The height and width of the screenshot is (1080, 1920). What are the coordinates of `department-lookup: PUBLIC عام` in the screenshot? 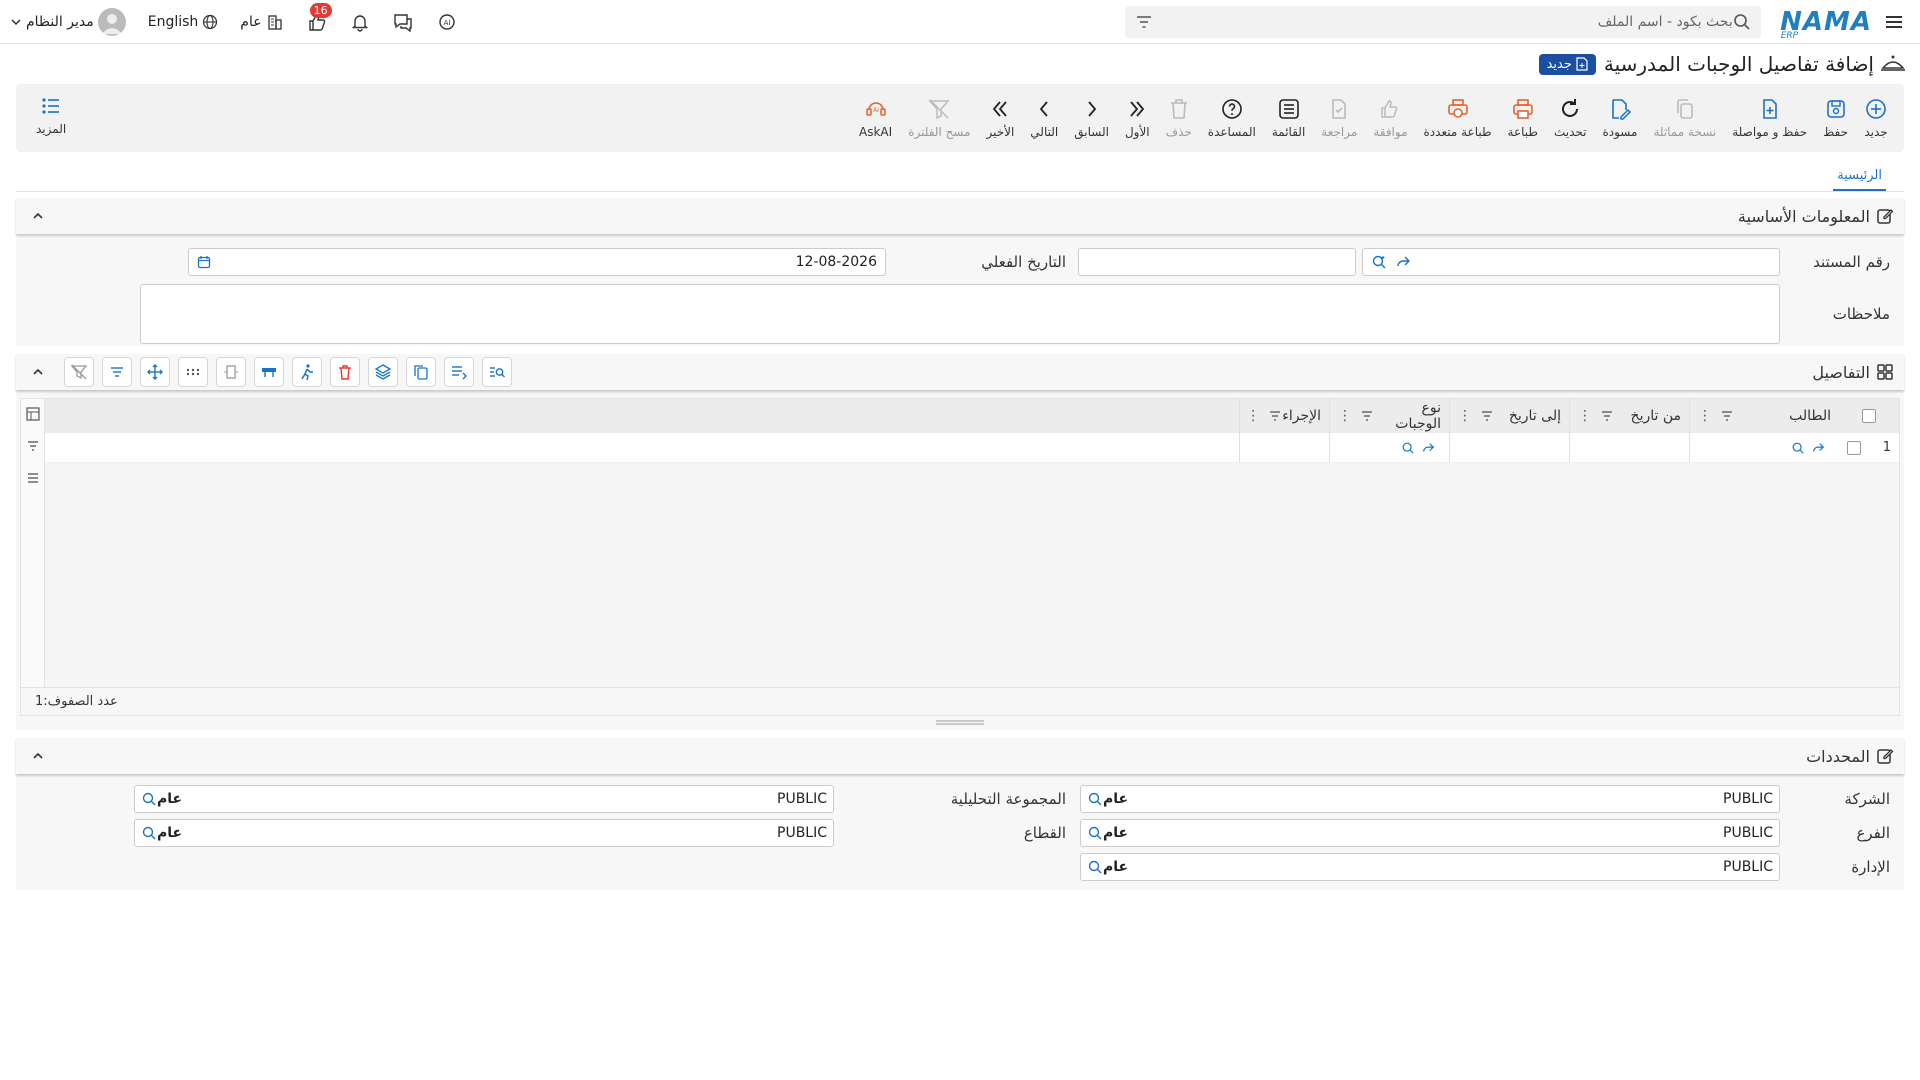 It's located at (1430, 867).